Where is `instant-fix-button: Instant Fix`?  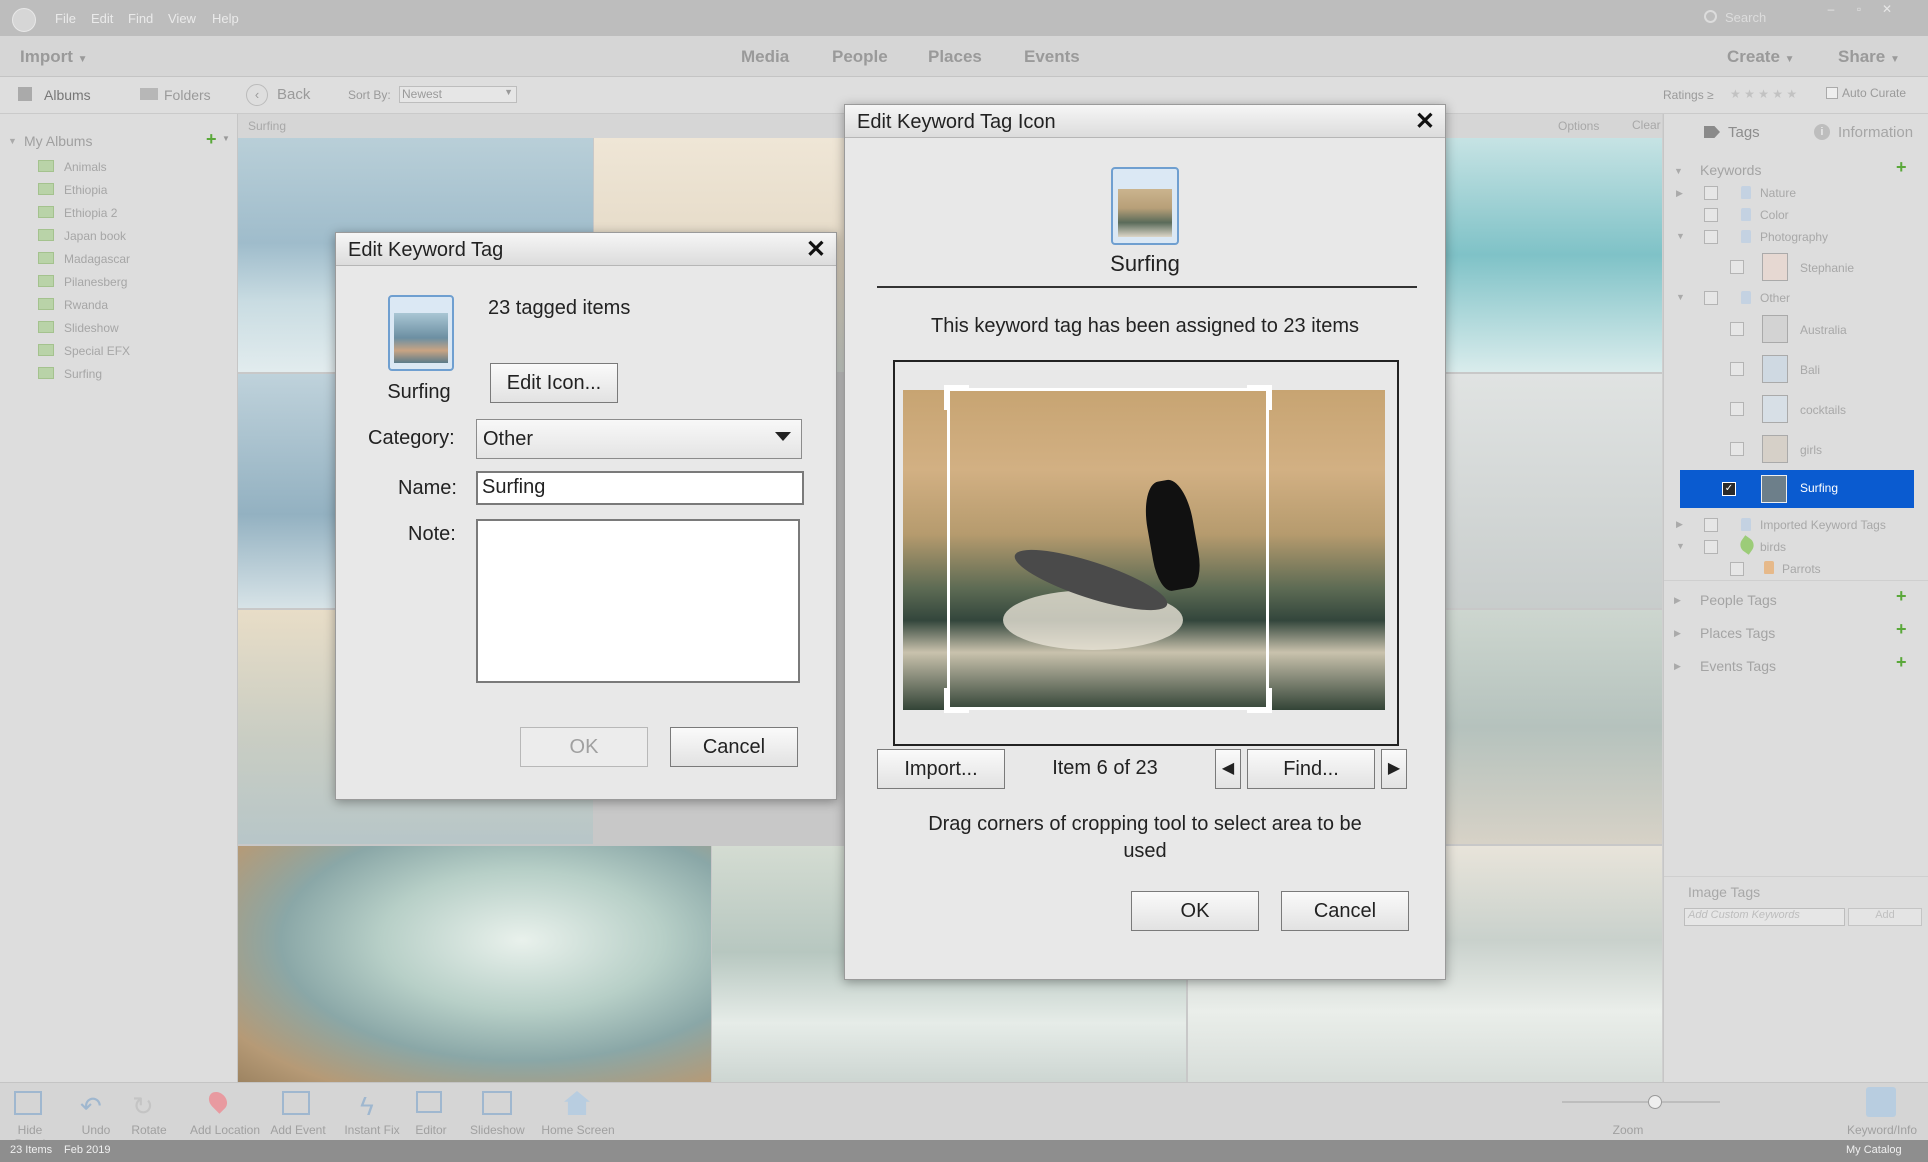
instant-fix-button: Instant Fix is located at coordinates (372, 1130).